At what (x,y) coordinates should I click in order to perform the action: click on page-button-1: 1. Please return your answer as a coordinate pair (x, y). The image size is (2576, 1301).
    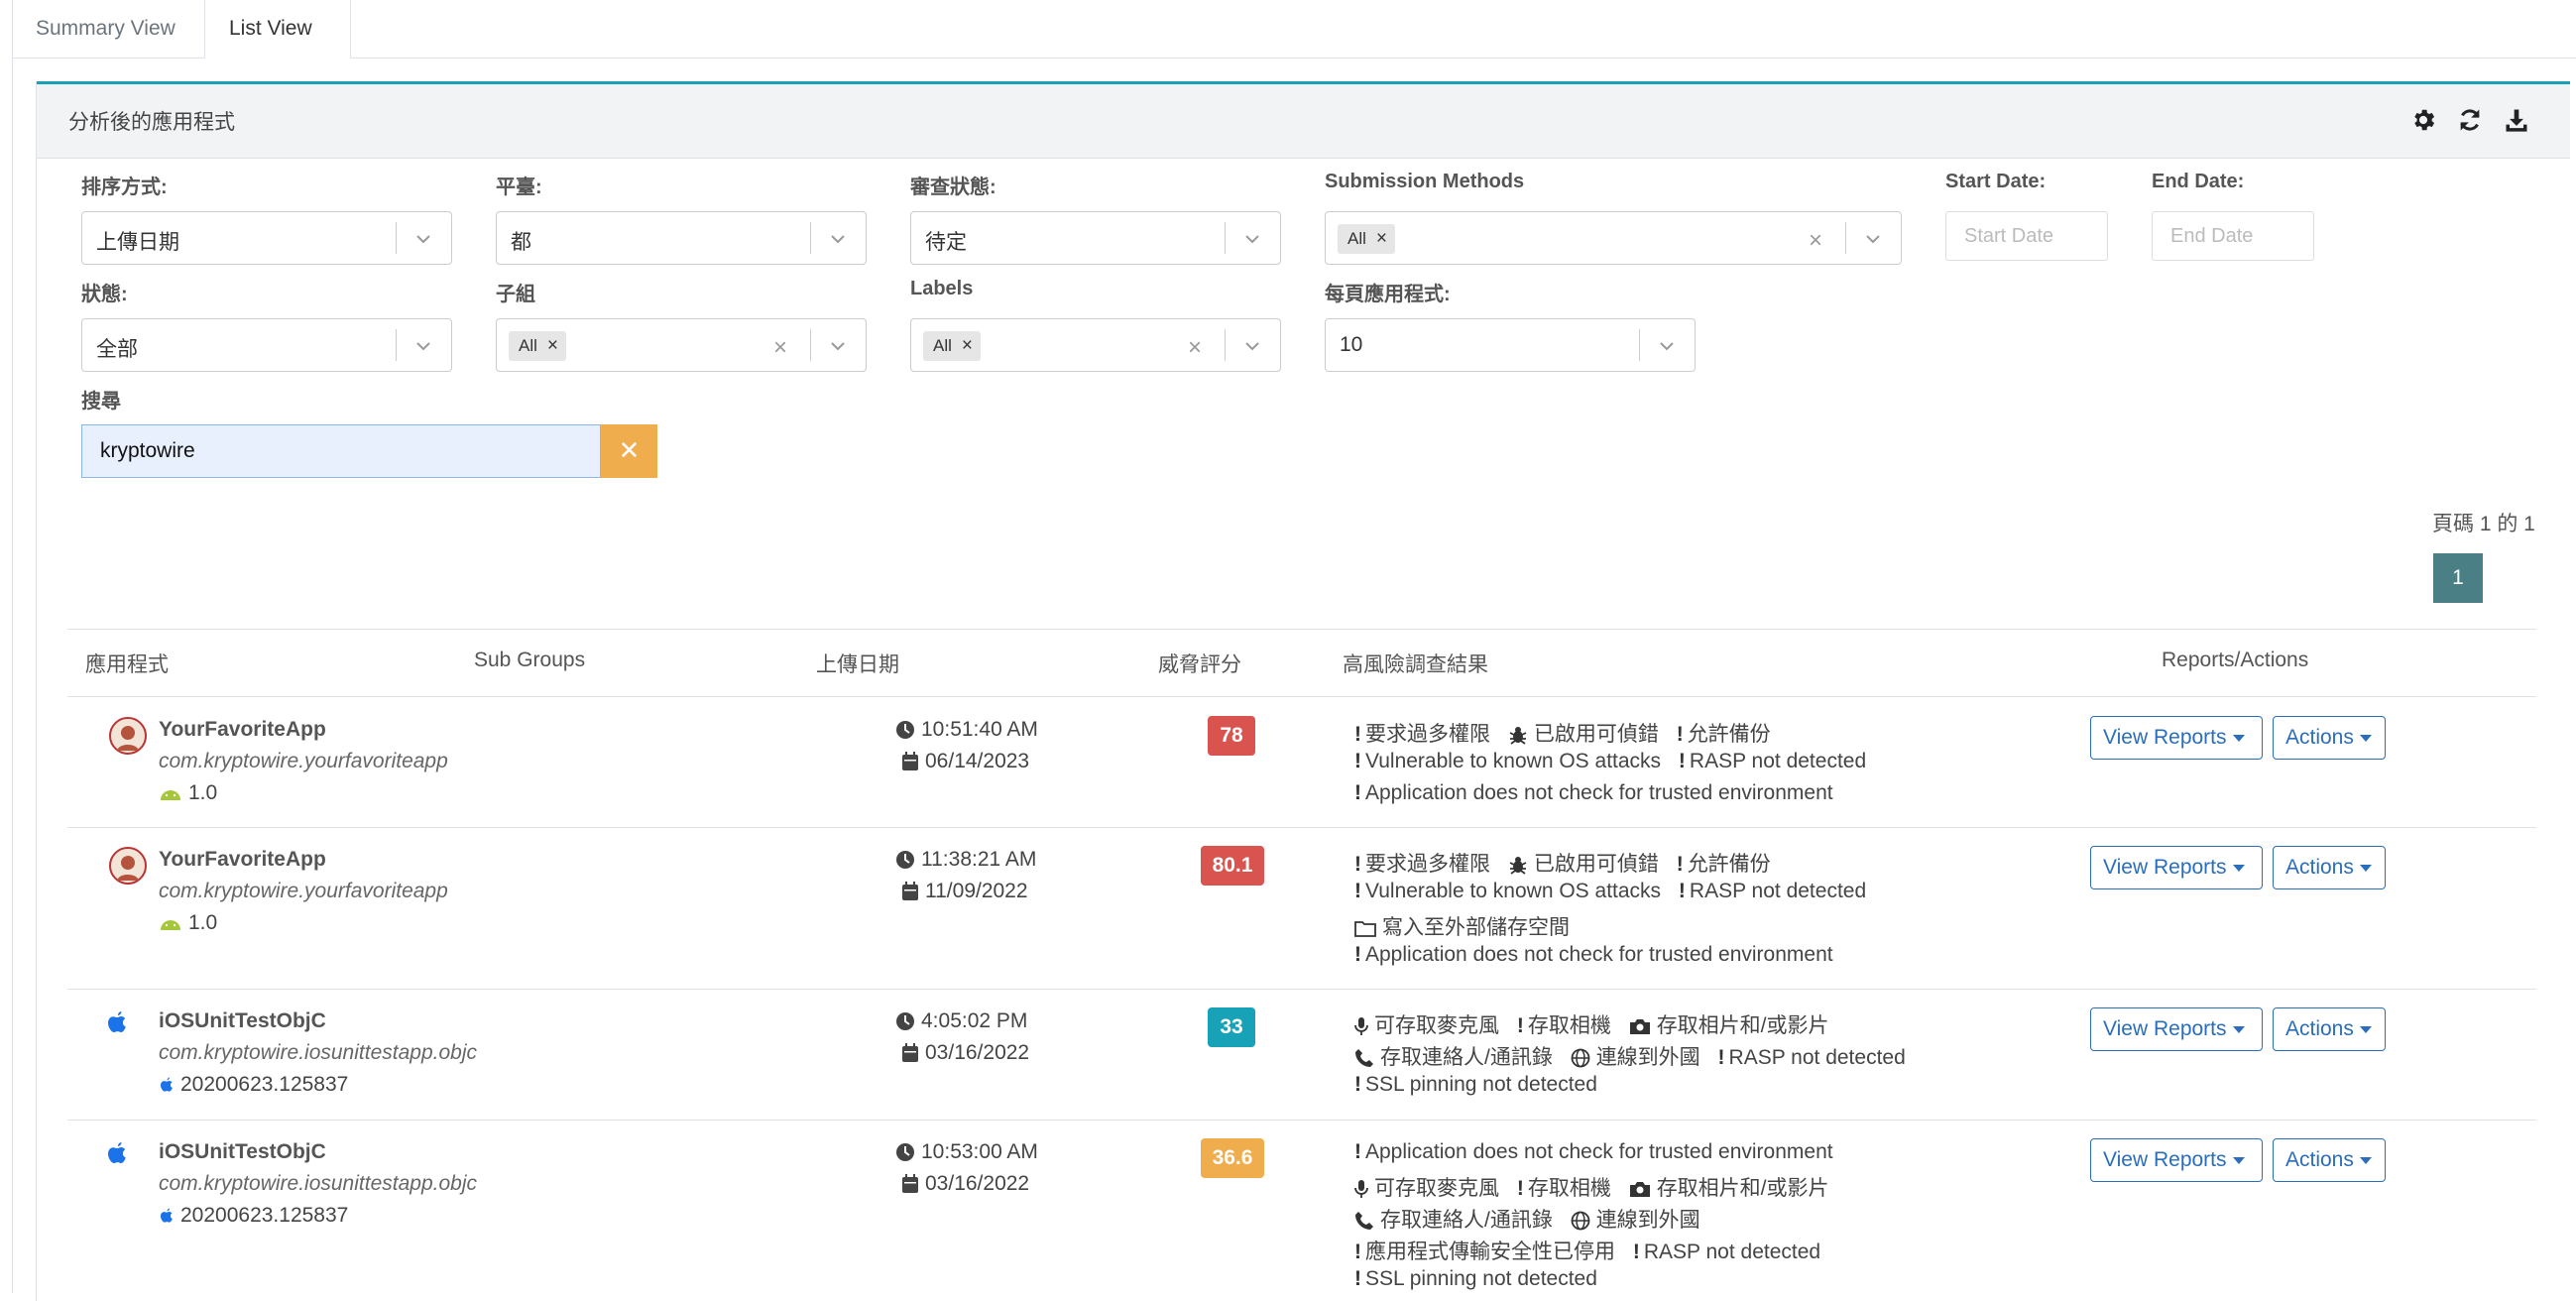
    Looking at the image, I should click on (2458, 578).